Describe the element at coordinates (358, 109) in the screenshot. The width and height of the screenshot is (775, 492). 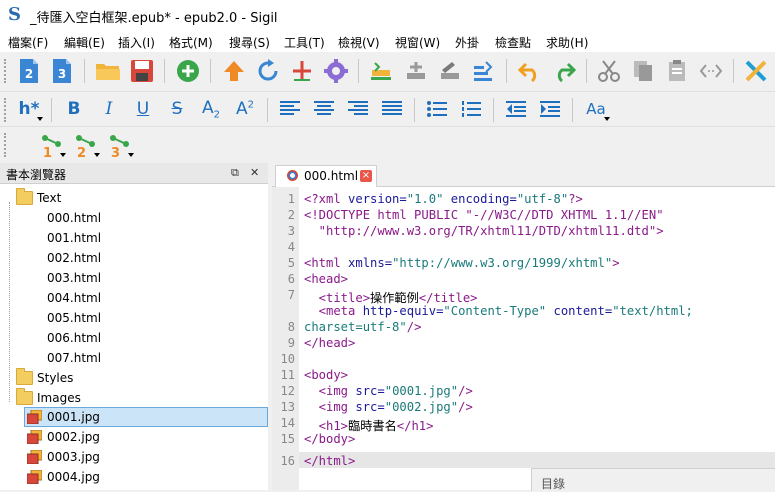
I see `align-right-icon` at that location.